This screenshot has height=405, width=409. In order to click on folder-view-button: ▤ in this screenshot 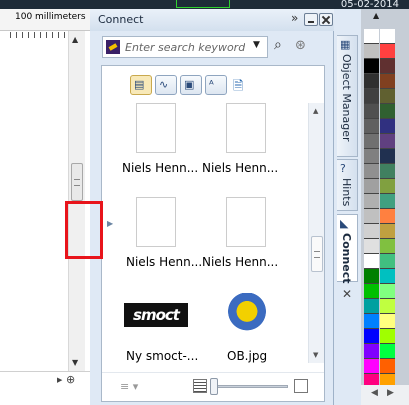, I will do `click(141, 85)`.